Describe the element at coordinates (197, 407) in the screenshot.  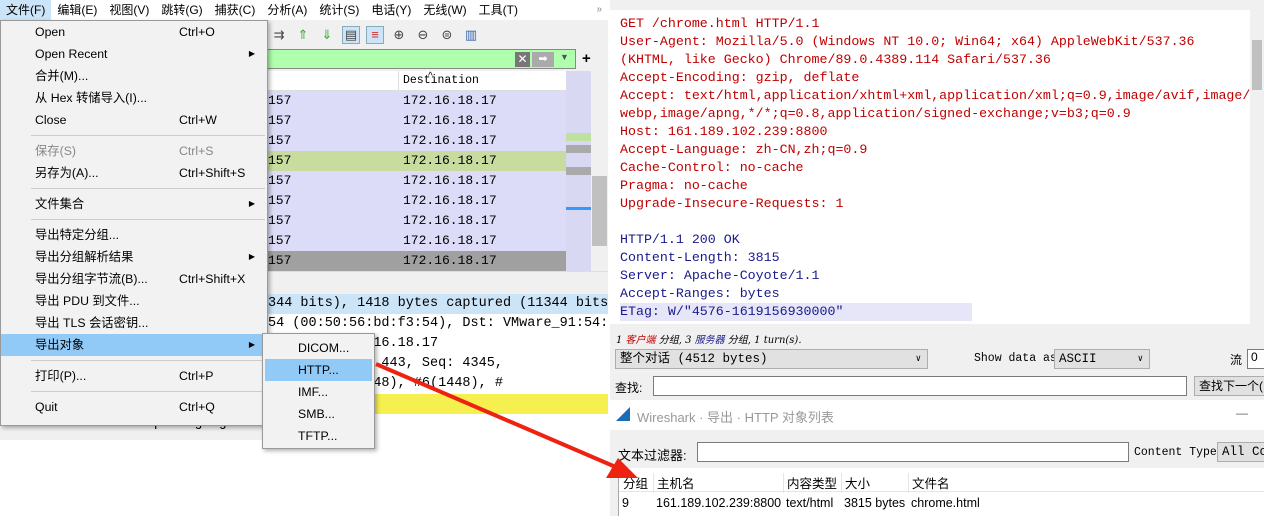
I see `menu-item-shortcut: Ctrl+Q` at that location.